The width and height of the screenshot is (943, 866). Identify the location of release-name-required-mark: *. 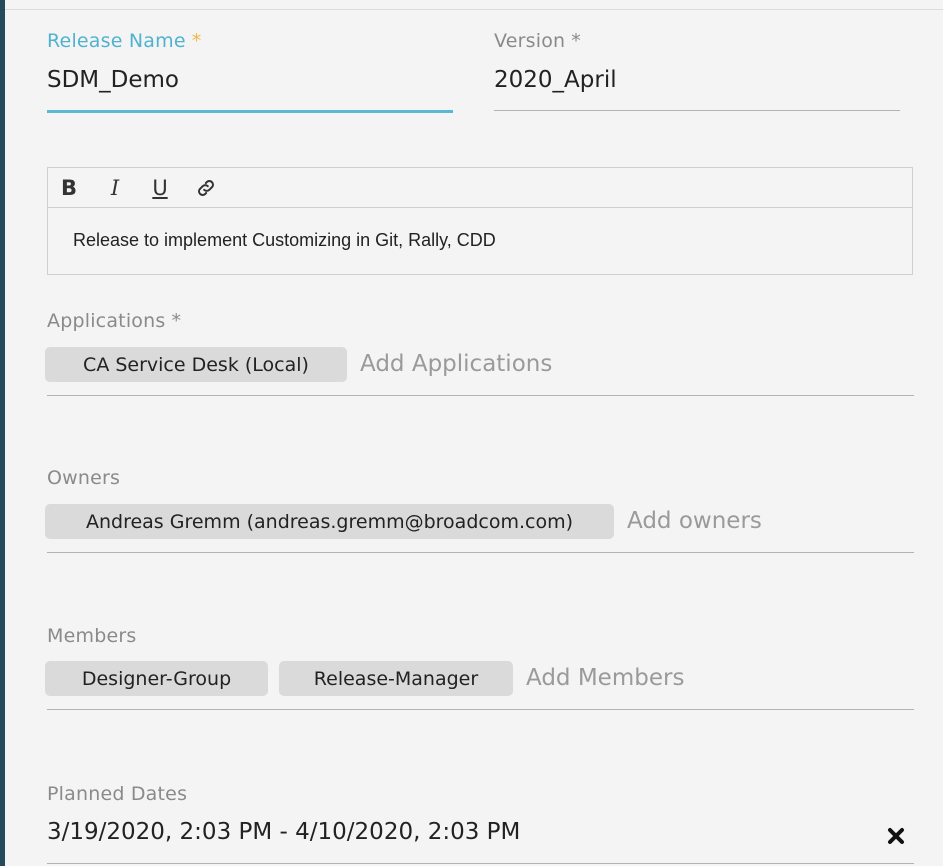
(196, 41).